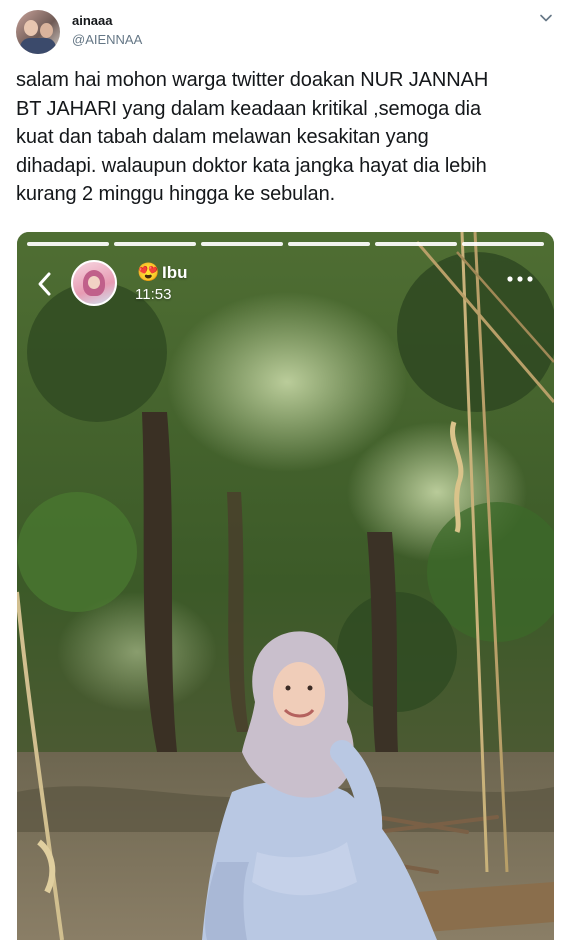 The image size is (574, 940). I want to click on story-timestamp: 11:53, so click(153, 294).